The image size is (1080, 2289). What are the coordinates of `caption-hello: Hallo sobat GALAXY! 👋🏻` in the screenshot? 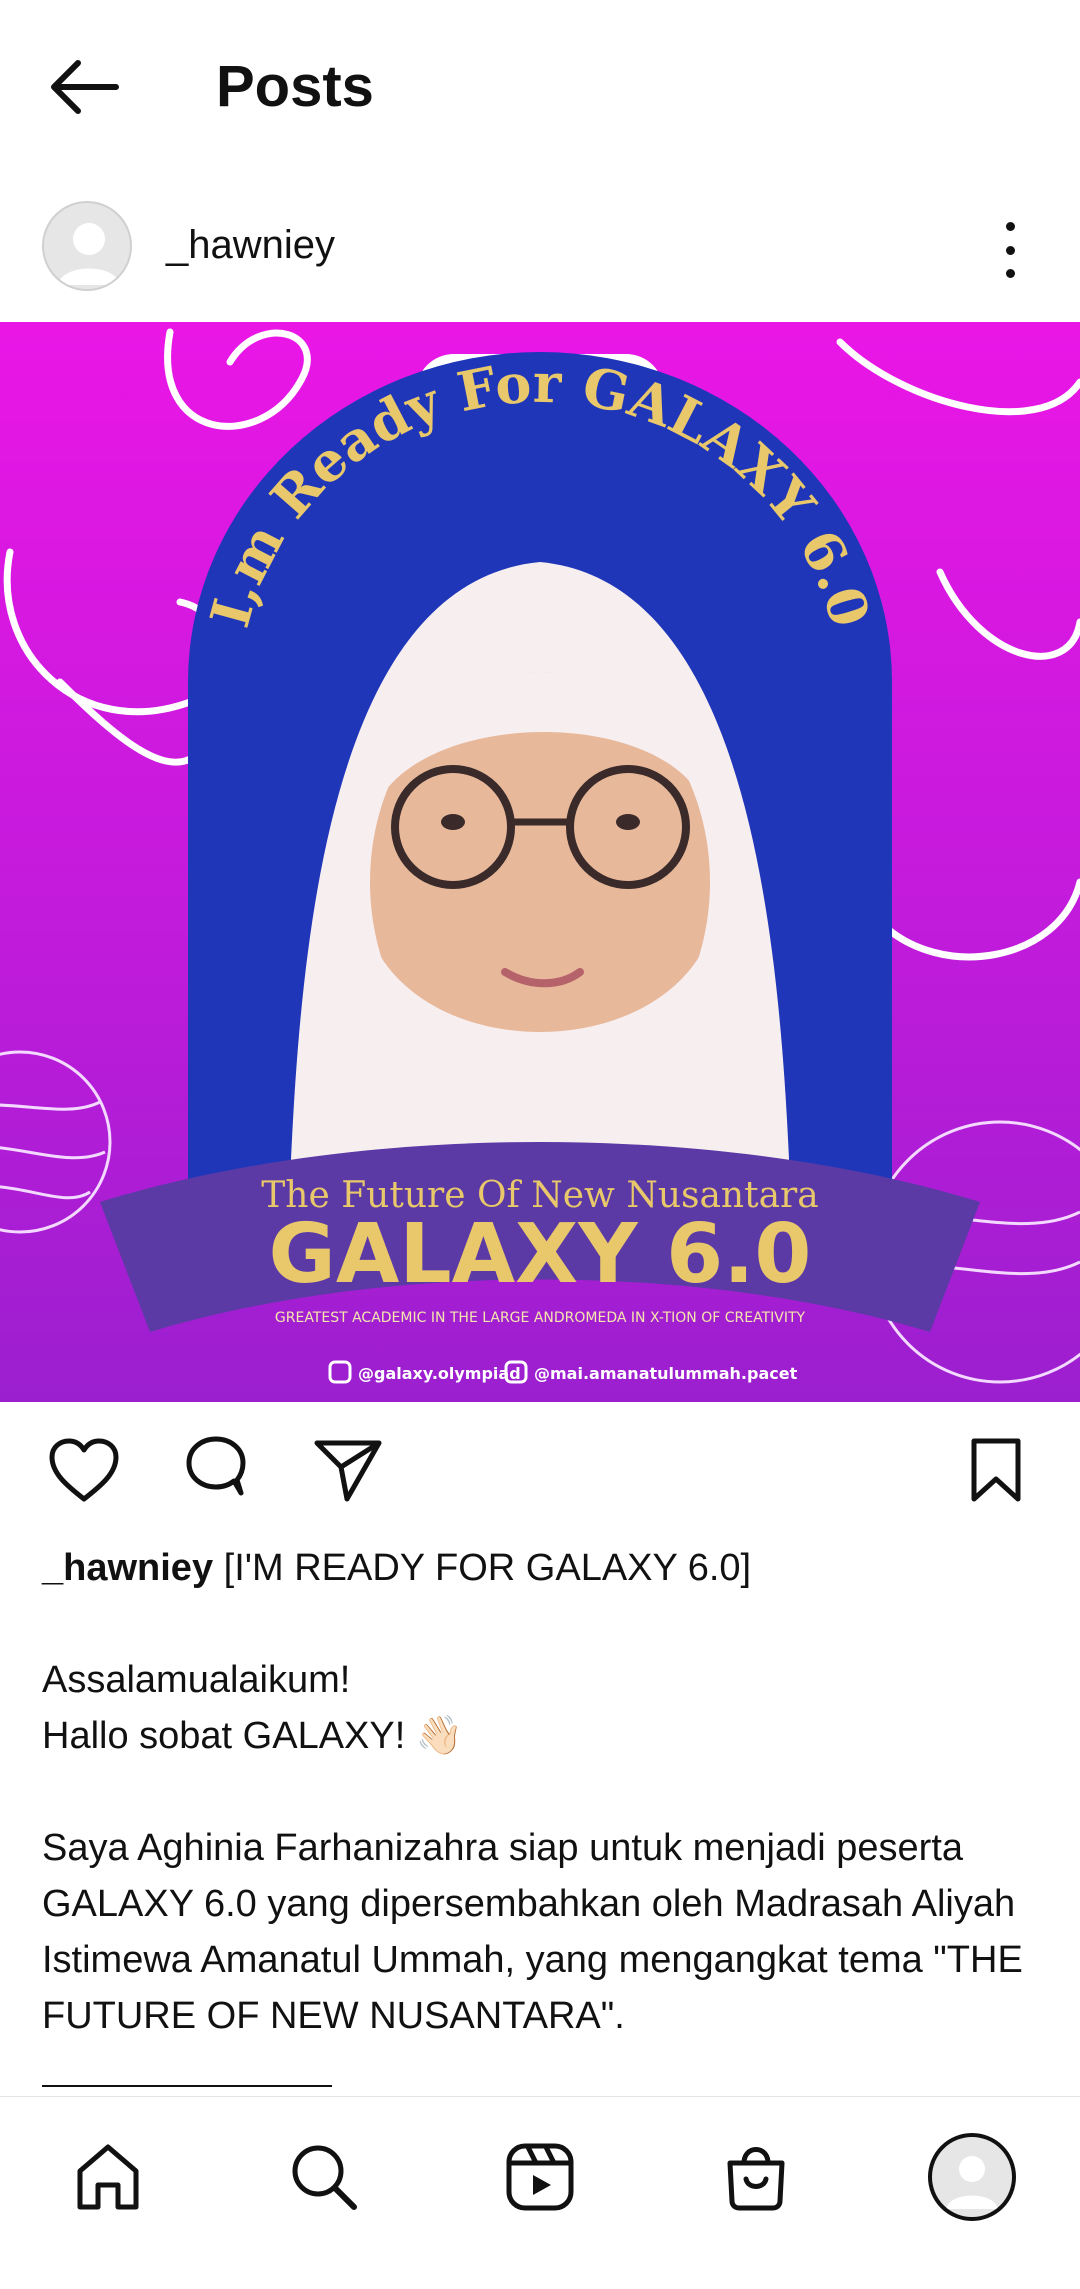 It's located at (253, 1736).